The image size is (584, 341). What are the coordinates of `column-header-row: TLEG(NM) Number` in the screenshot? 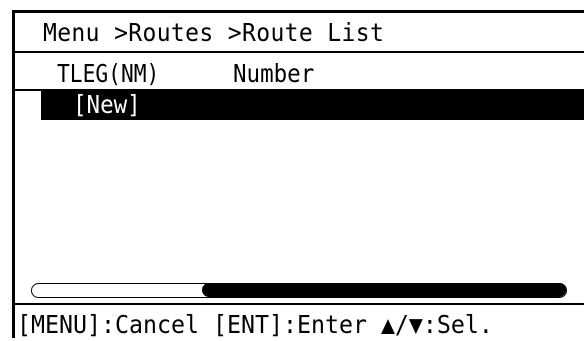 It's located at (299, 72).